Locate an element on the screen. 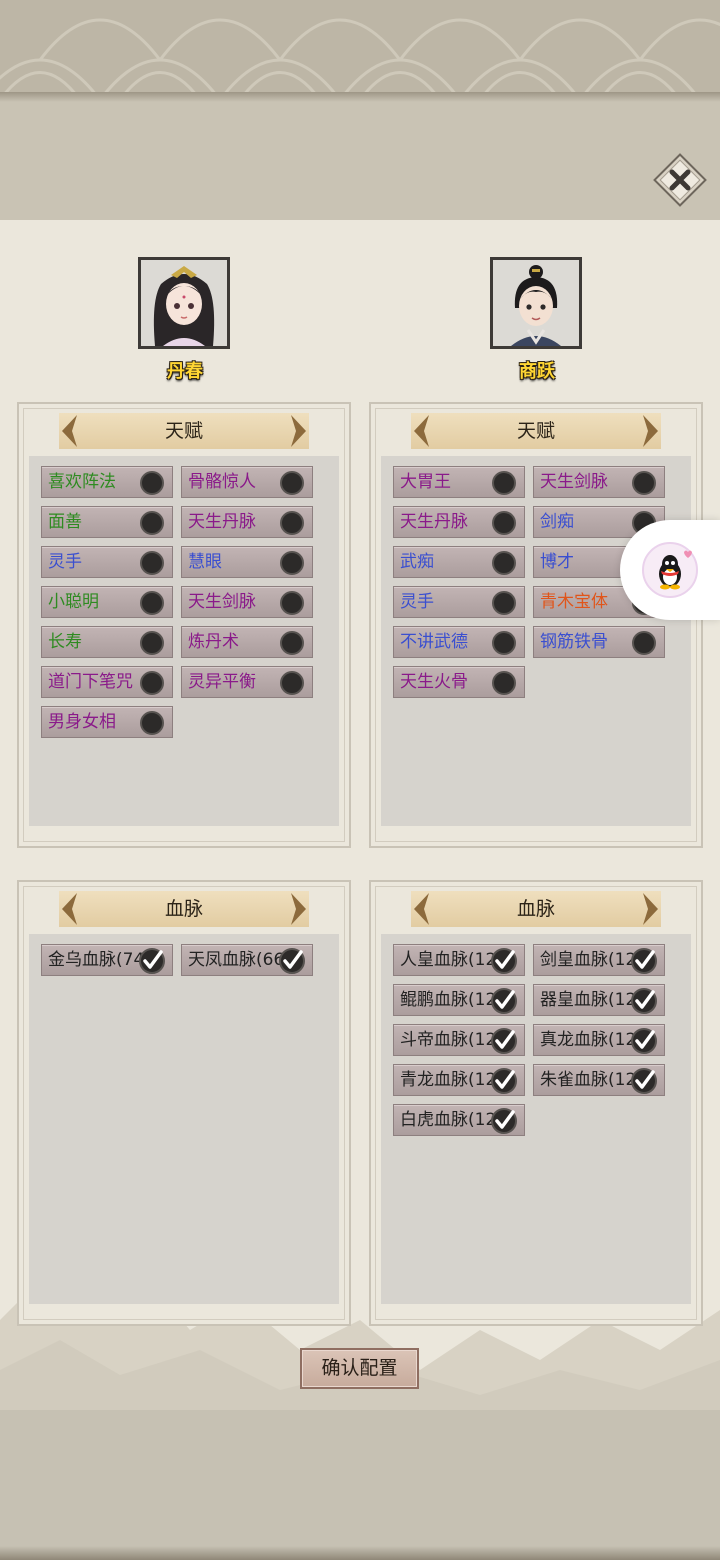 This screenshot has width=720, height=1560. talent-item: 小聪明 is located at coordinates (107, 602).